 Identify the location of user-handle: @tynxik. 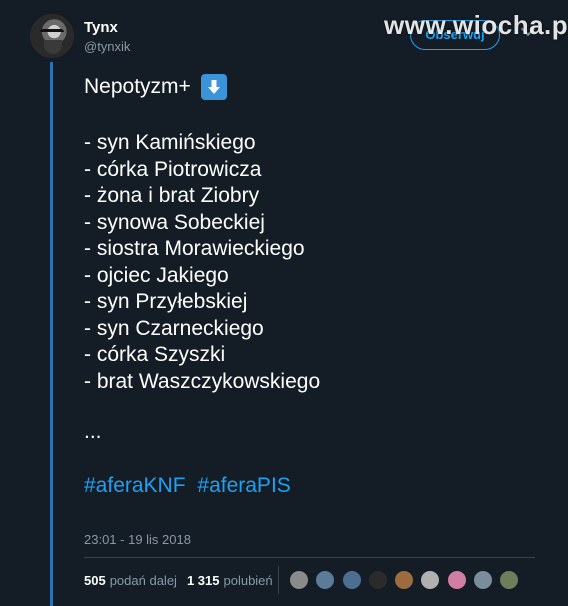
(107, 46).